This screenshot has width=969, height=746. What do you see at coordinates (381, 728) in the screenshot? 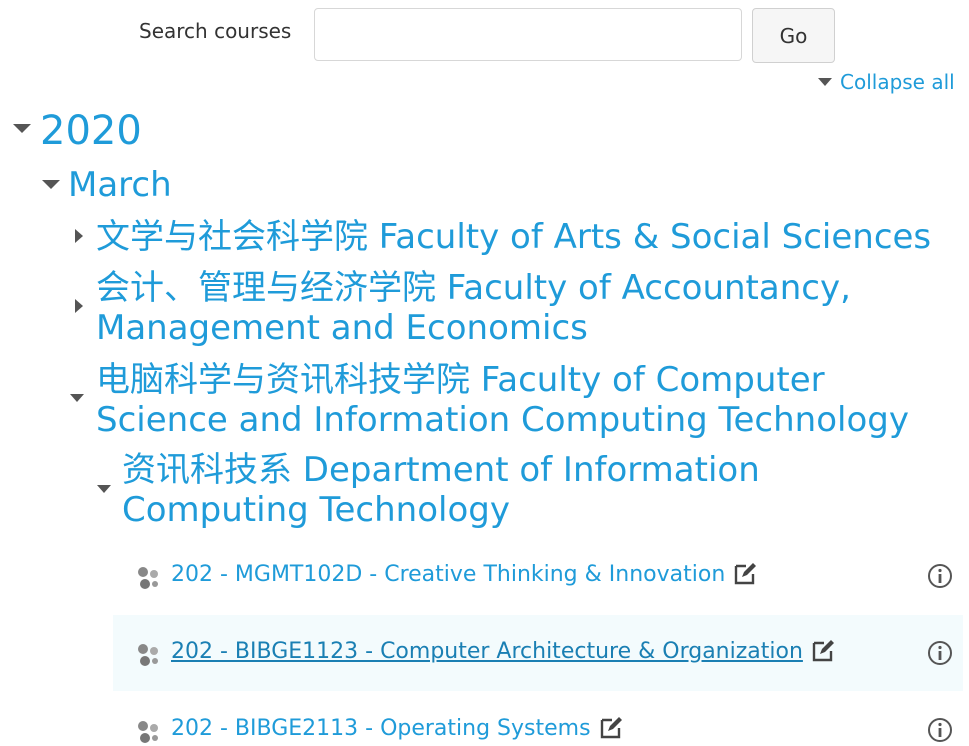
I see `course-name: 202 - BIBGE2113 - Operating Systems` at bounding box center [381, 728].